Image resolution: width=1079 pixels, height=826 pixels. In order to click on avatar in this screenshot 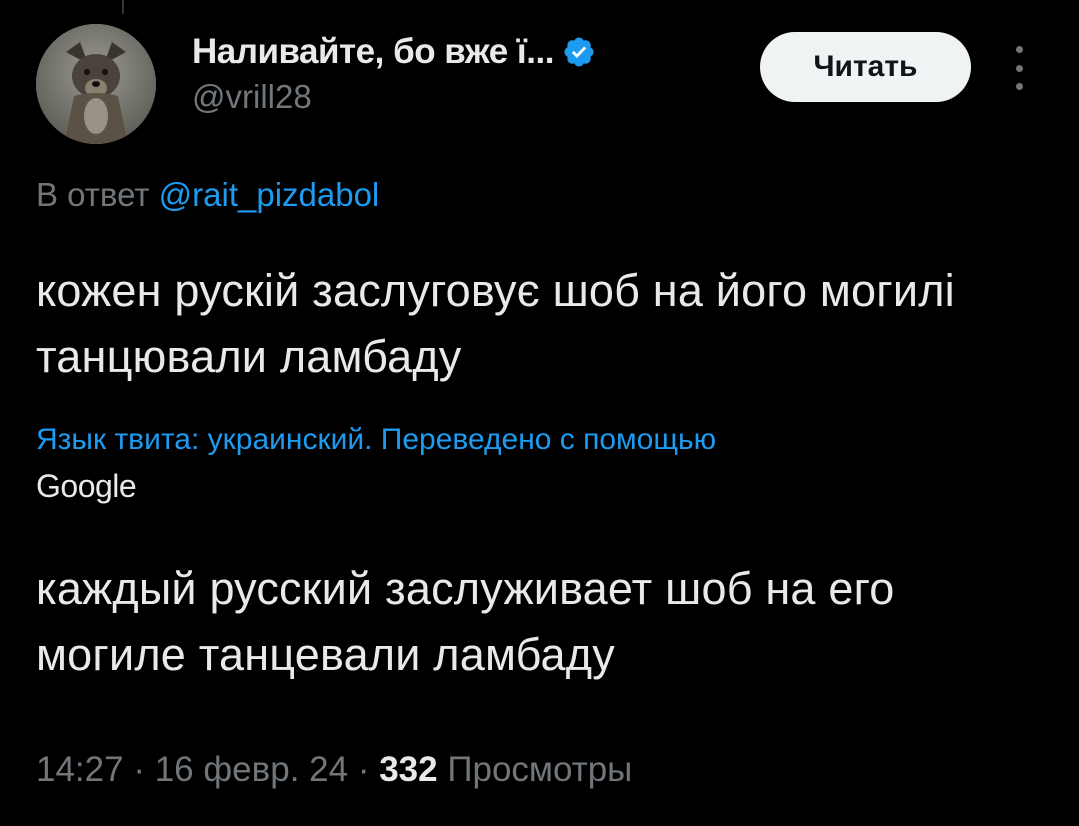, I will do `click(96, 84)`.